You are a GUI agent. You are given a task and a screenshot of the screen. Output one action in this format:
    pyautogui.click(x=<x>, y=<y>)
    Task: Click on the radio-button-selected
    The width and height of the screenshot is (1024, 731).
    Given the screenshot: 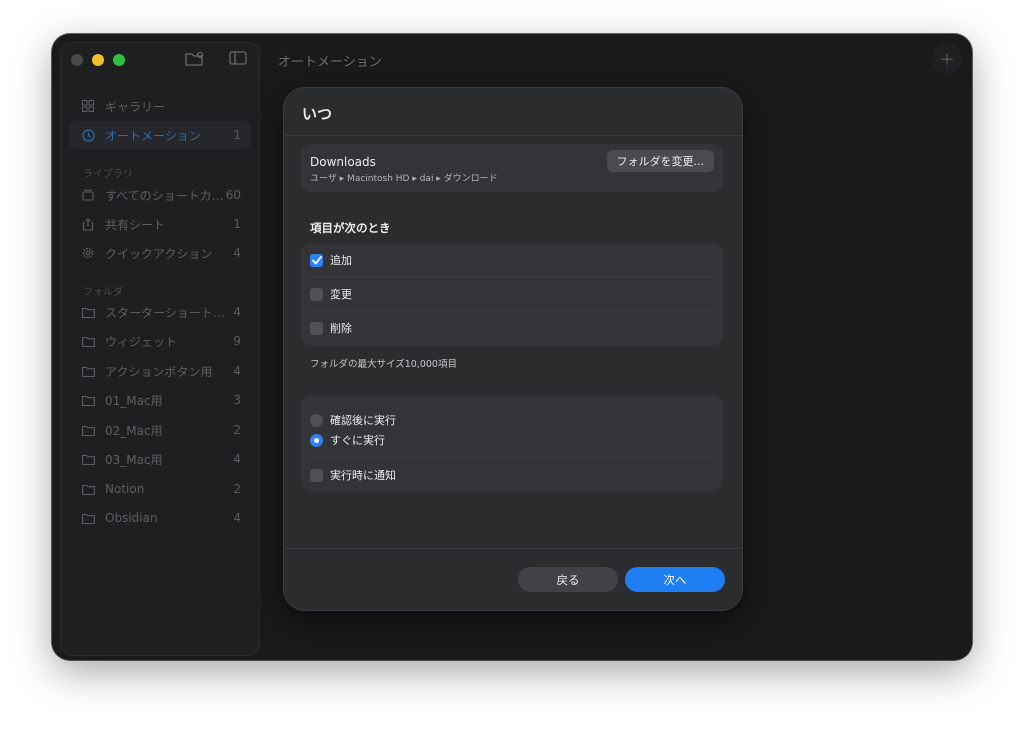 What is the action you would take?
    pyautogui.click(x=316, y=440)
    